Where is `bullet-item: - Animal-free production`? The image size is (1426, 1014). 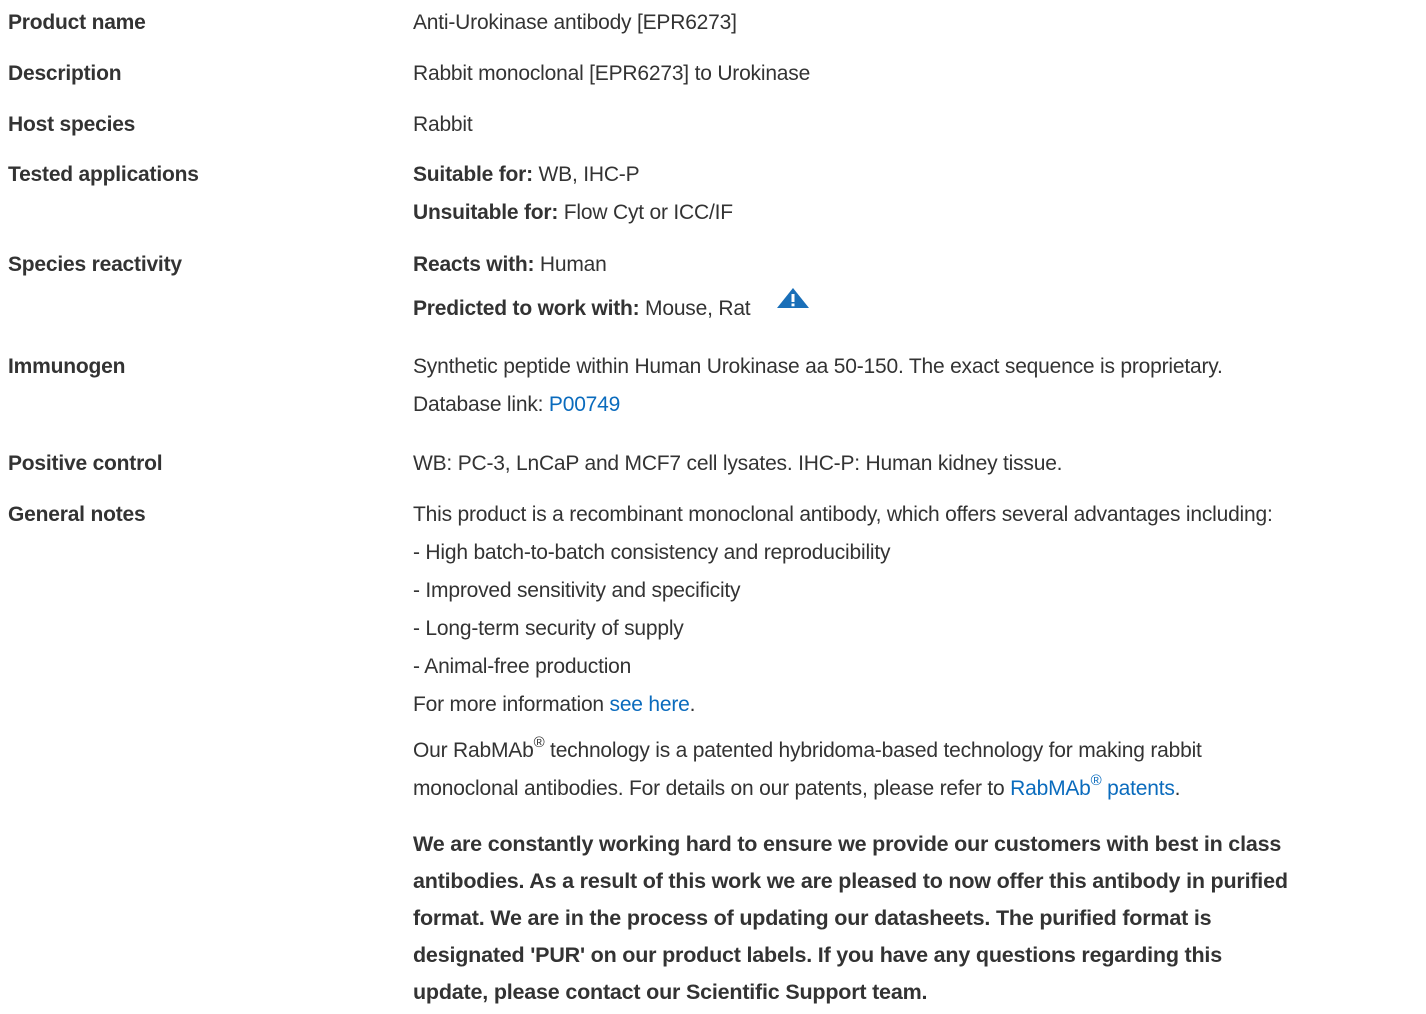
bullet-item: - Animal-free production is located at coordinates (522, 666).